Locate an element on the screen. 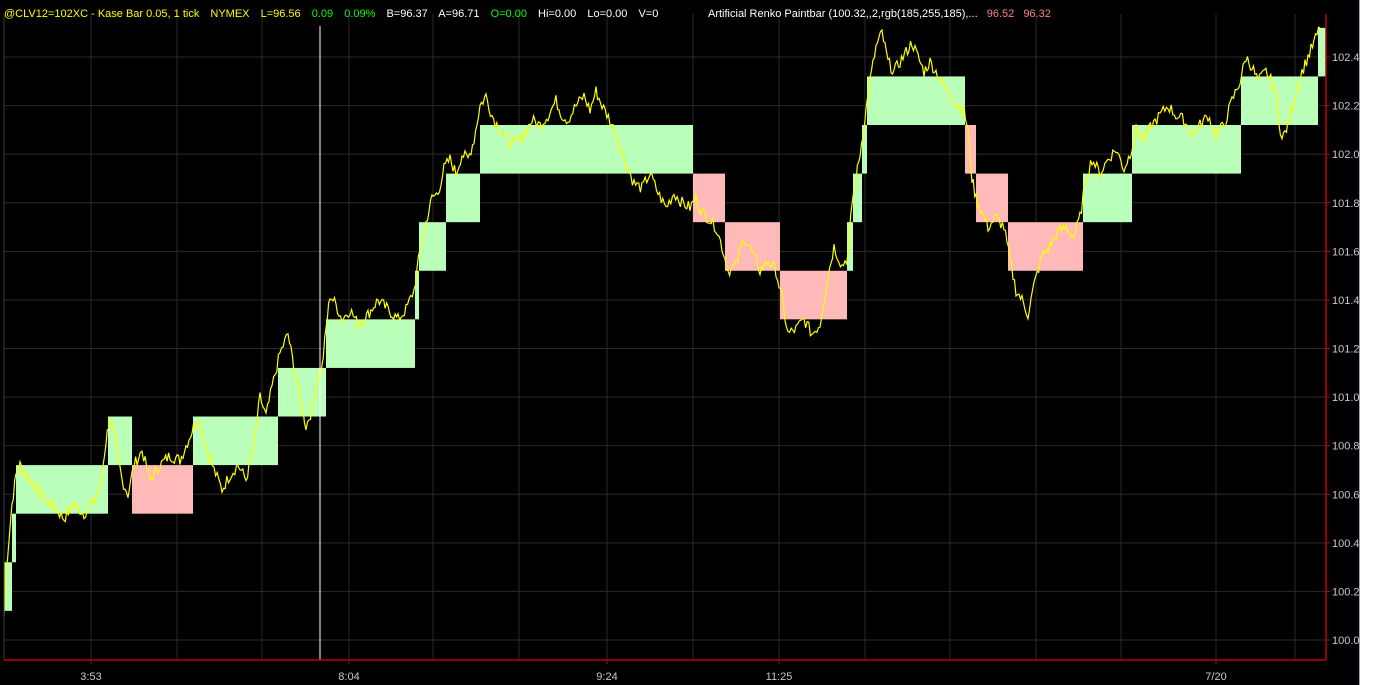  y-tick-label: 101.6 is located at coordinates (1346, 252).